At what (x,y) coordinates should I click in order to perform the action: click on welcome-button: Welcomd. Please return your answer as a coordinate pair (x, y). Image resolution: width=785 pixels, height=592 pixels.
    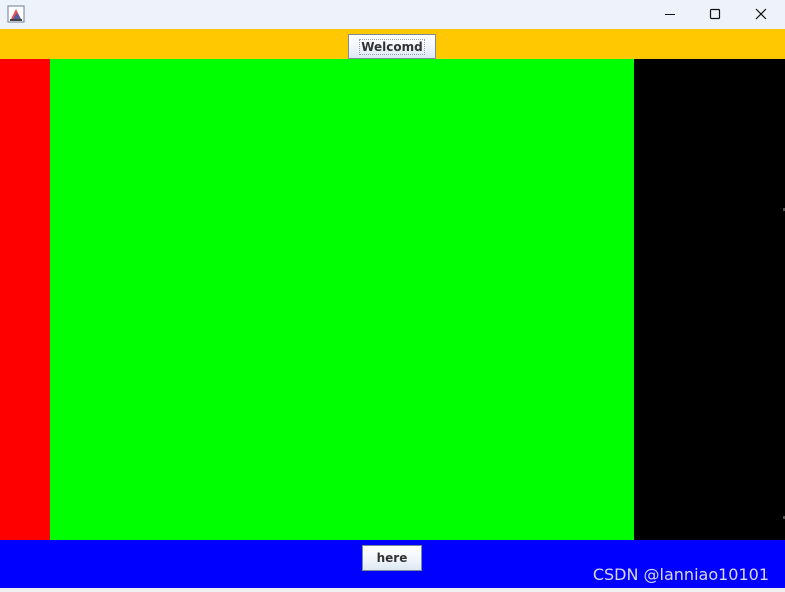
    Looking at the image, I should click on (392, 46).